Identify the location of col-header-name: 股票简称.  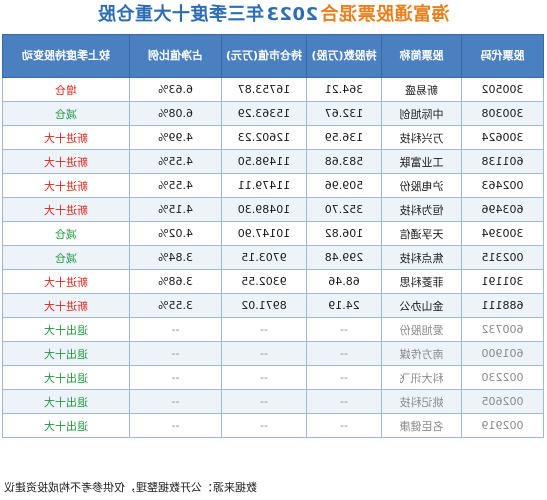
(421, 56).